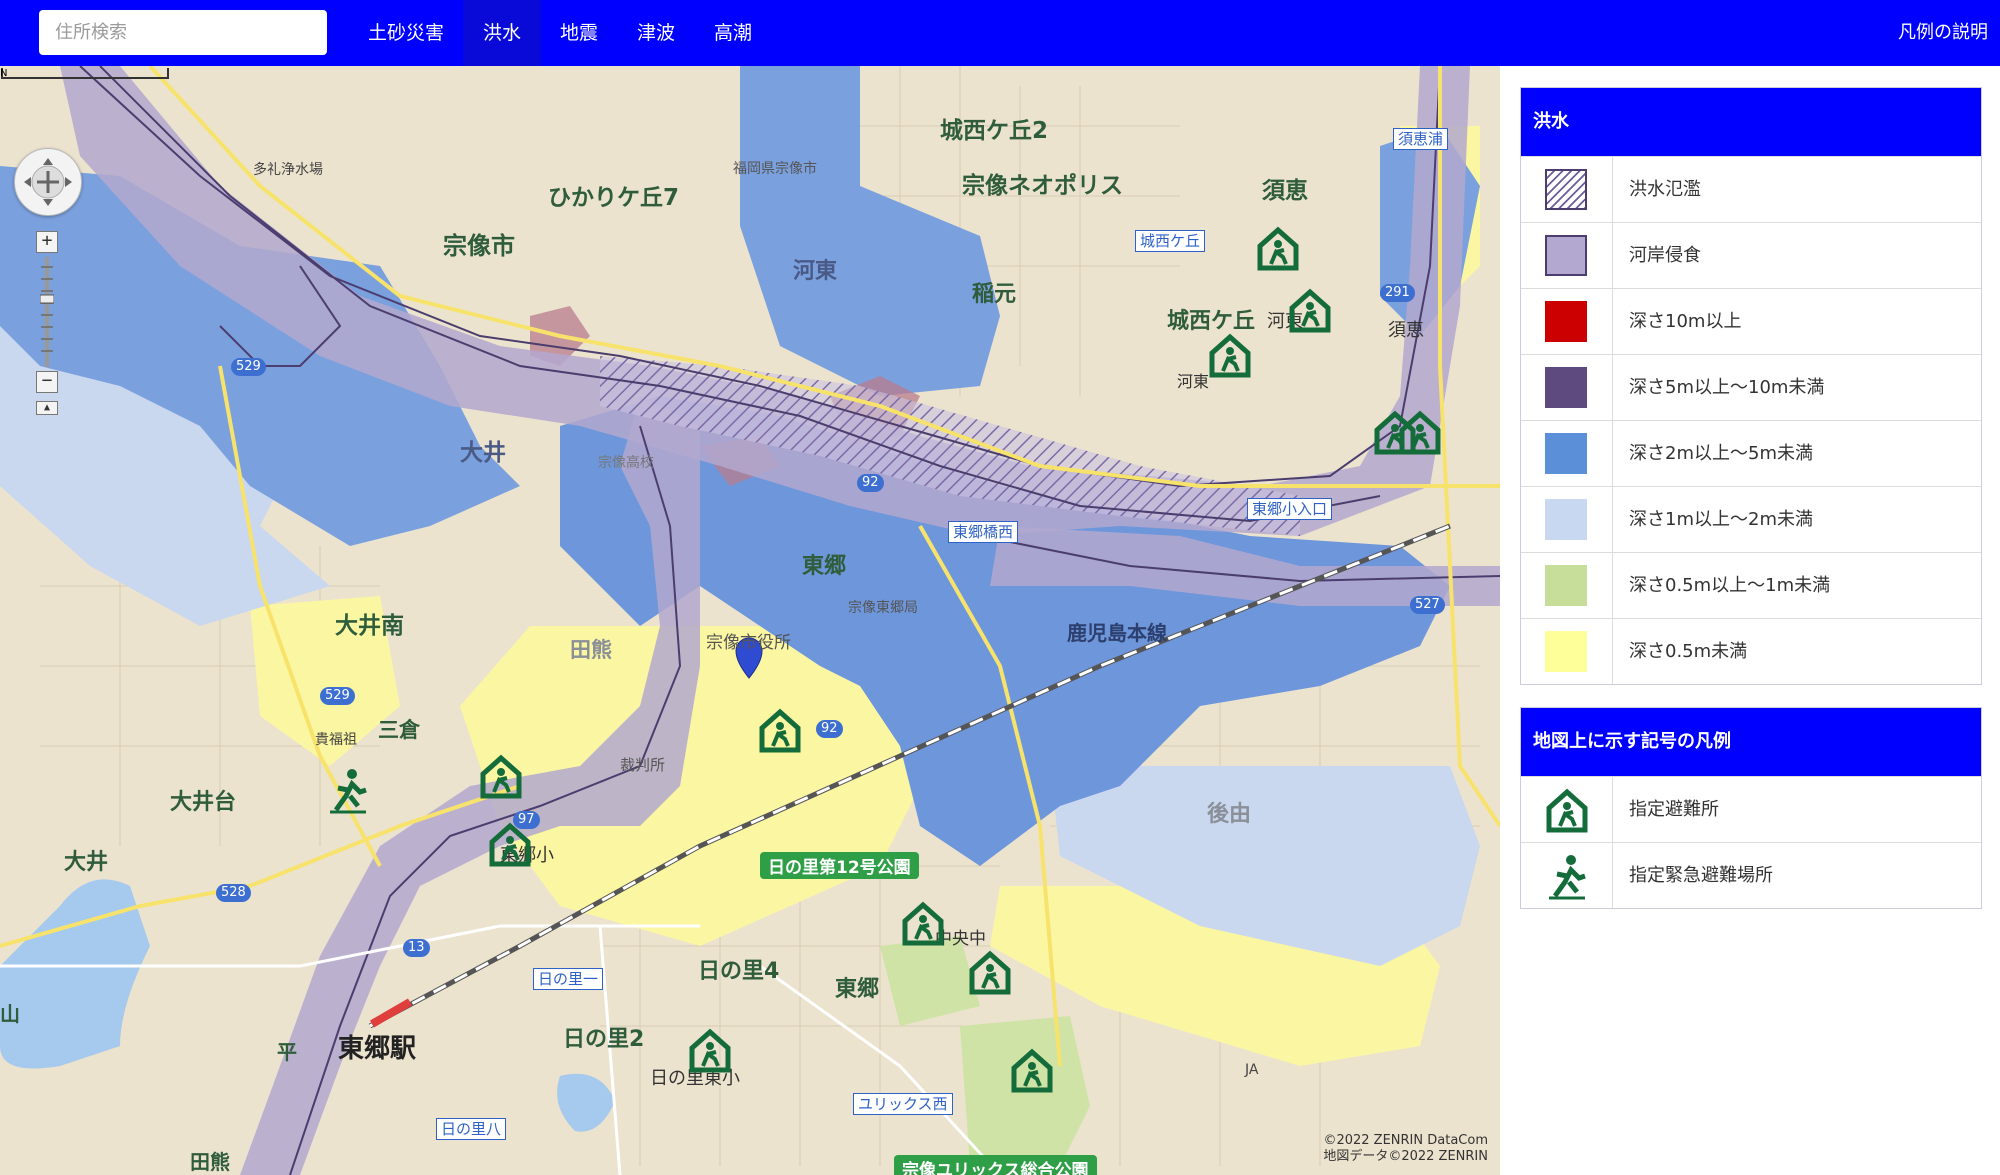 The width and height of the screenshot is (2000, 1175). What do you see at coordinates (47, 382) in the screenshot?
I see `zoom-out-button: −` at bounding box center [47, 382].